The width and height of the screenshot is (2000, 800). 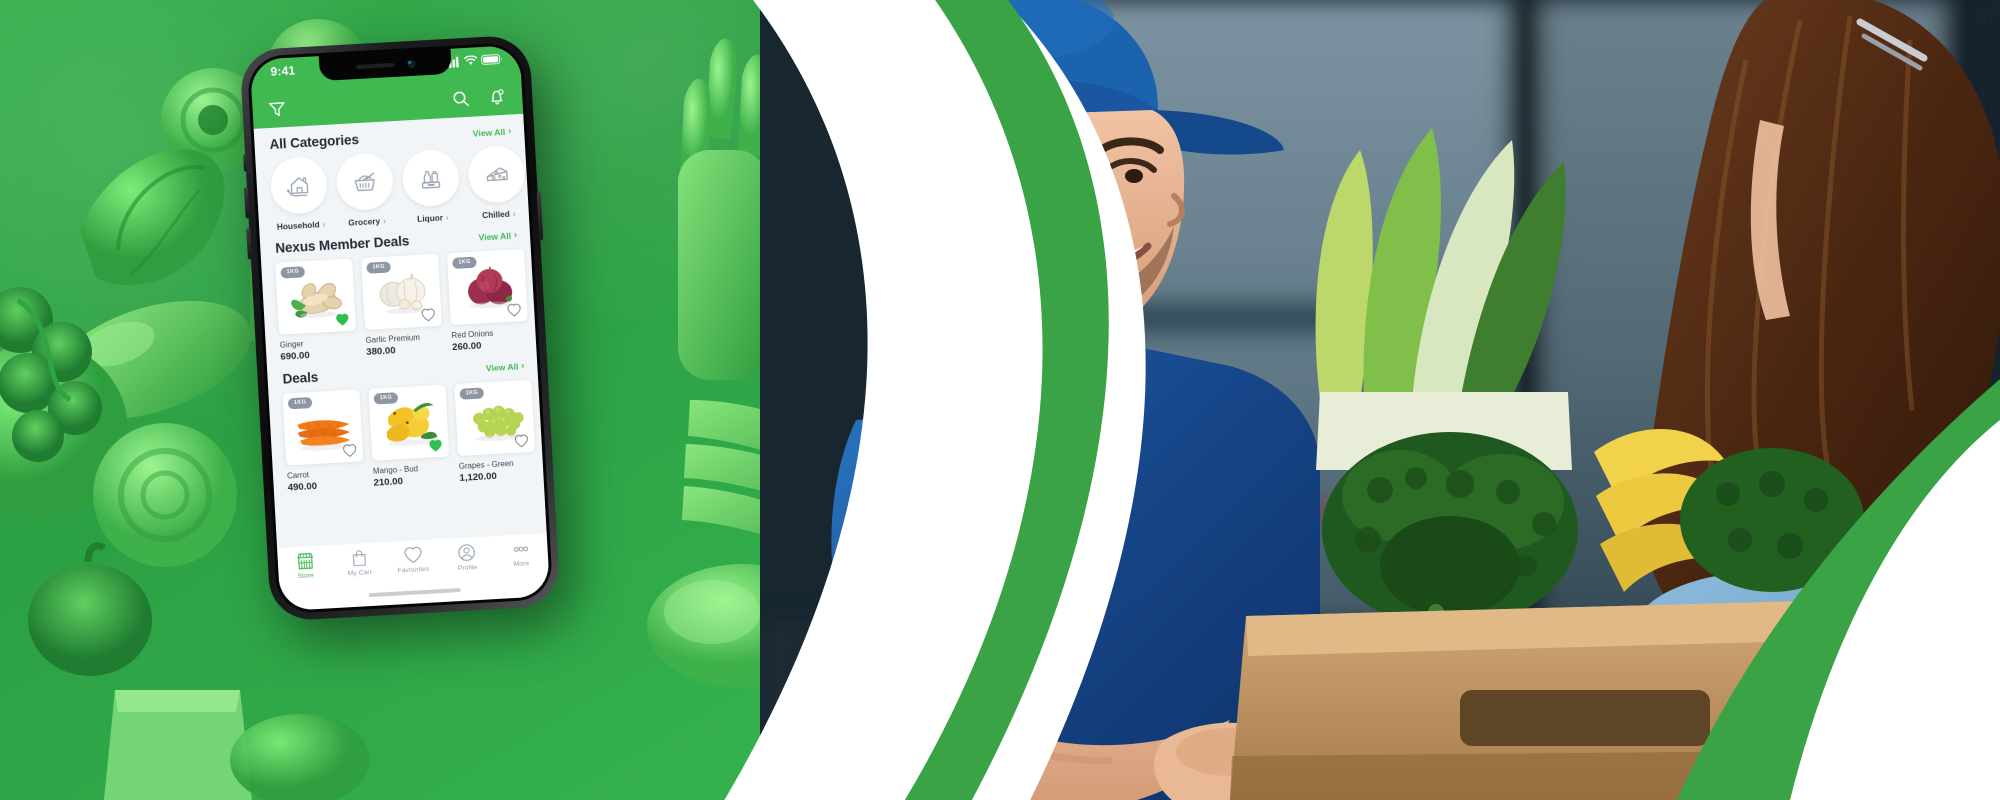 I want to click on category-label-text: Grocery, so click(x=364, y=221).